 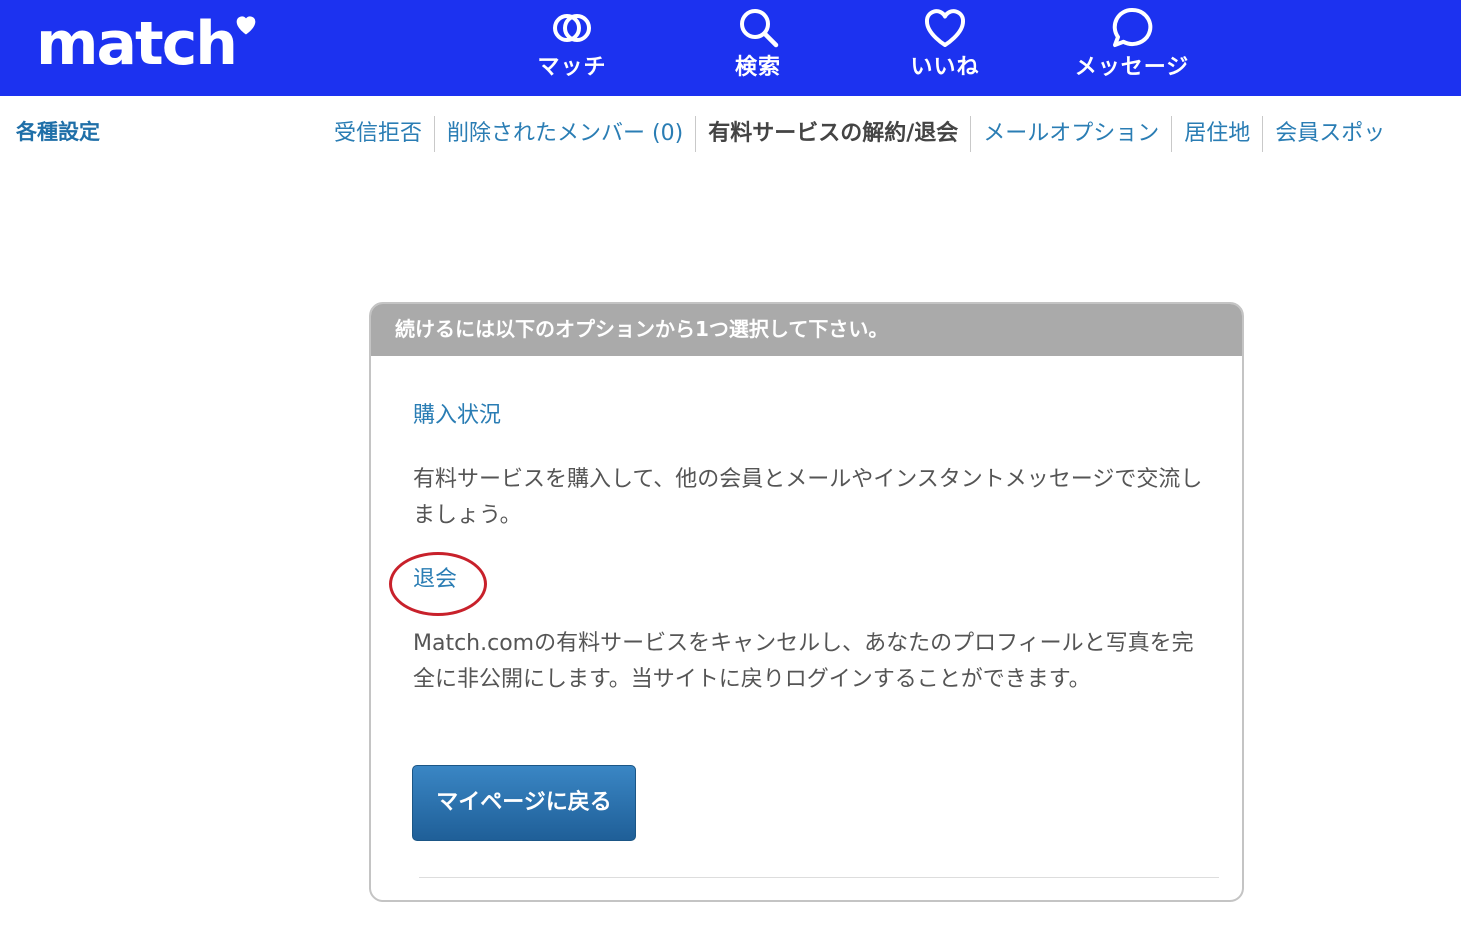 I want to click on card-divider, so click(x=819, y=877).